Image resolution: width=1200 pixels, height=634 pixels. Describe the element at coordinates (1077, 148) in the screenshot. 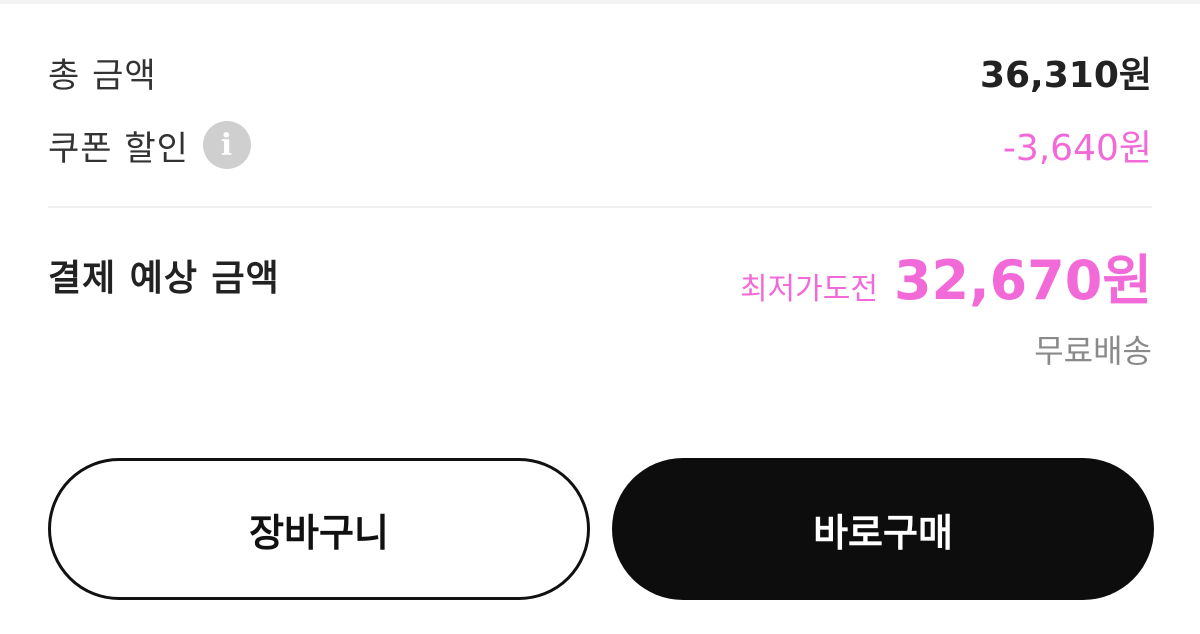

I see `coupon-discount-value: -3,640원` at that location.